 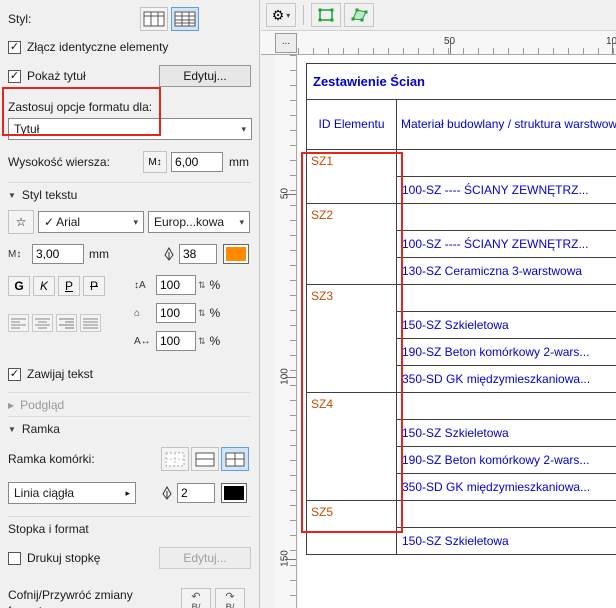 I want to click on section-frame: ▼ Ramka, so click(x=129, y=428).